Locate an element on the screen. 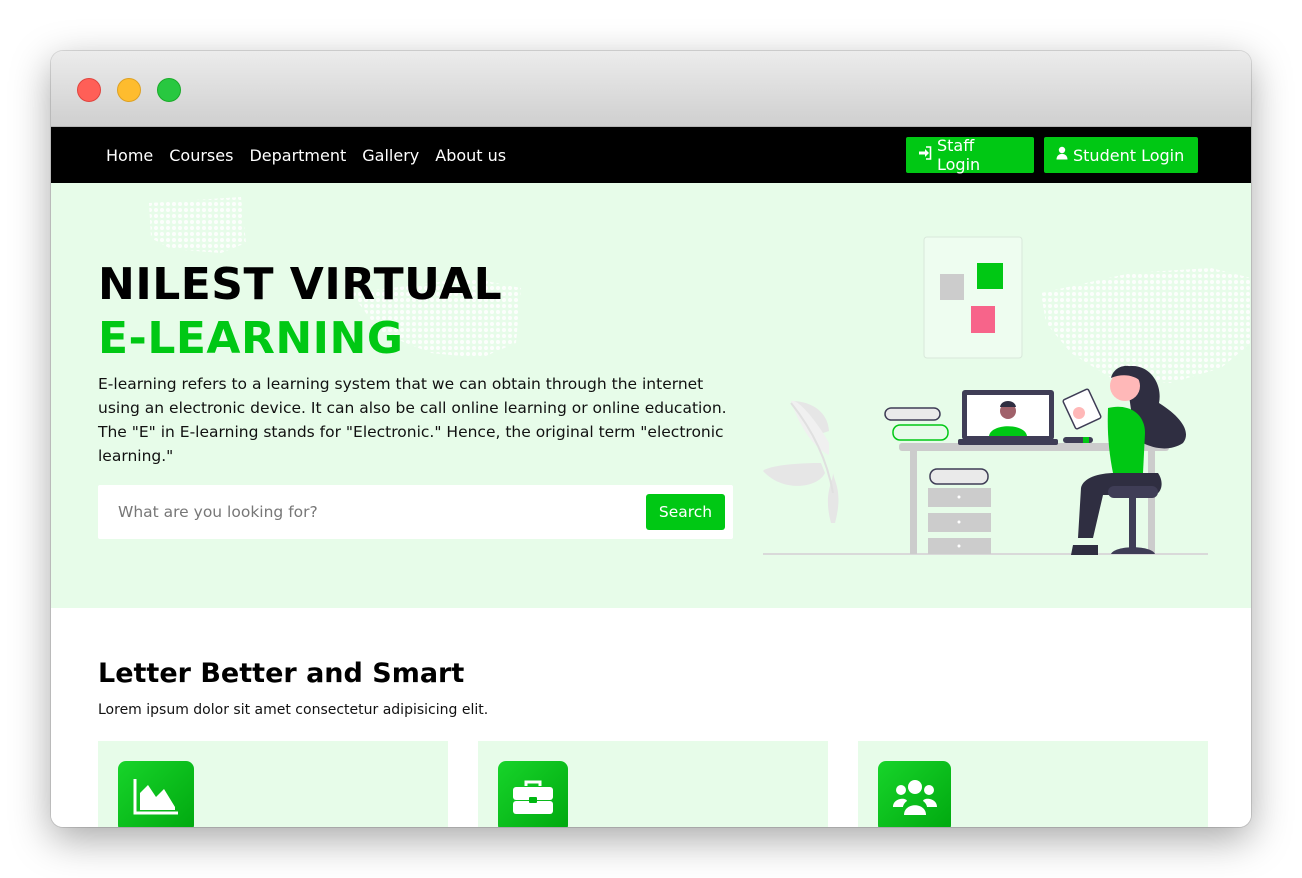 This screenshot has width=1302, height=878. briefcase-icon is located at coordinates (533, 794).